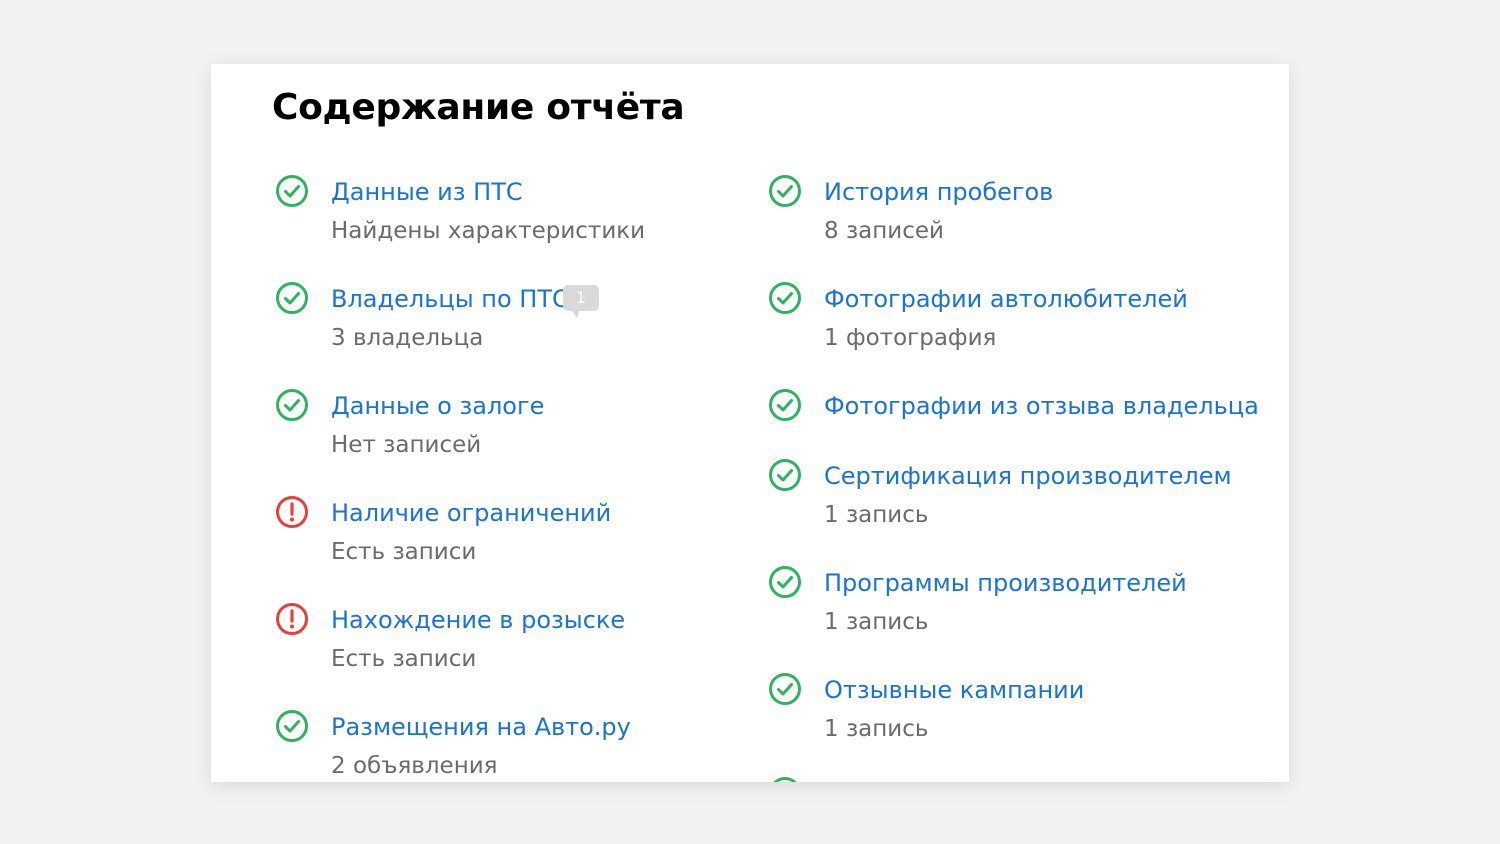 The width and height of the screenshot is (1500, 844). Describe the element at coordinates (507, 536) in the screenshot. I see `report-item-restrictions: Наличие ограничений Есть записи` at that location.